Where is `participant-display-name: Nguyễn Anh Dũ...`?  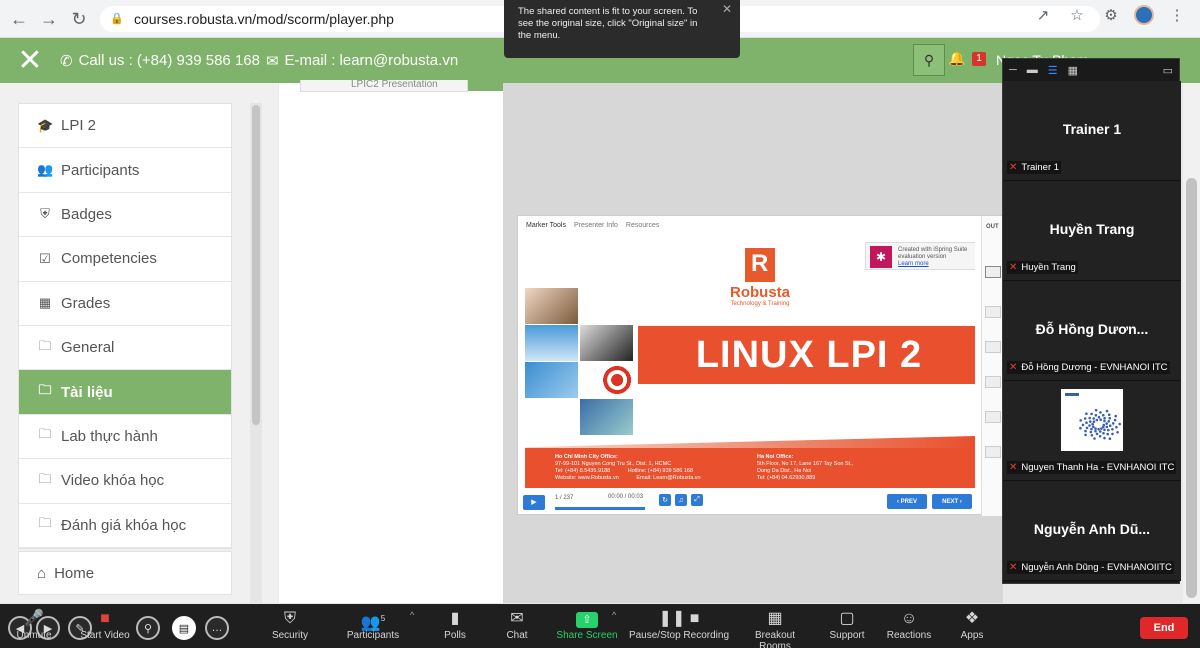
participant-display-name: Nguyễn Anh Dũ... is located at coordinates (1092, 529).